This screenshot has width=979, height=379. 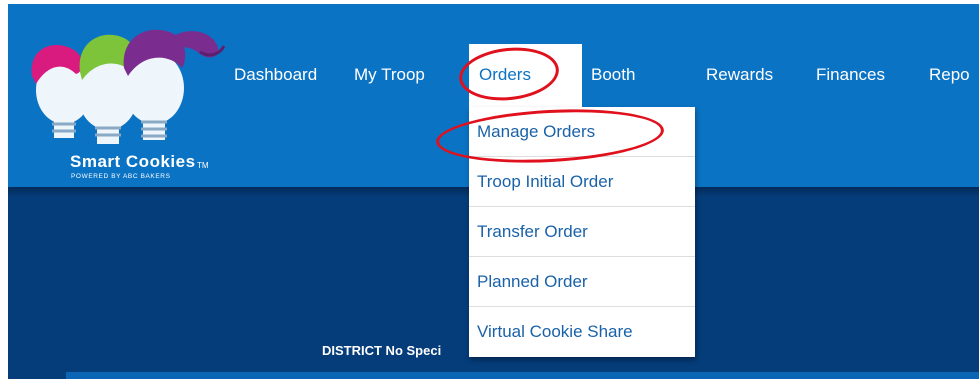 I want to click on district-label: DISTRICT No Speci, so click(x=382, y=350).